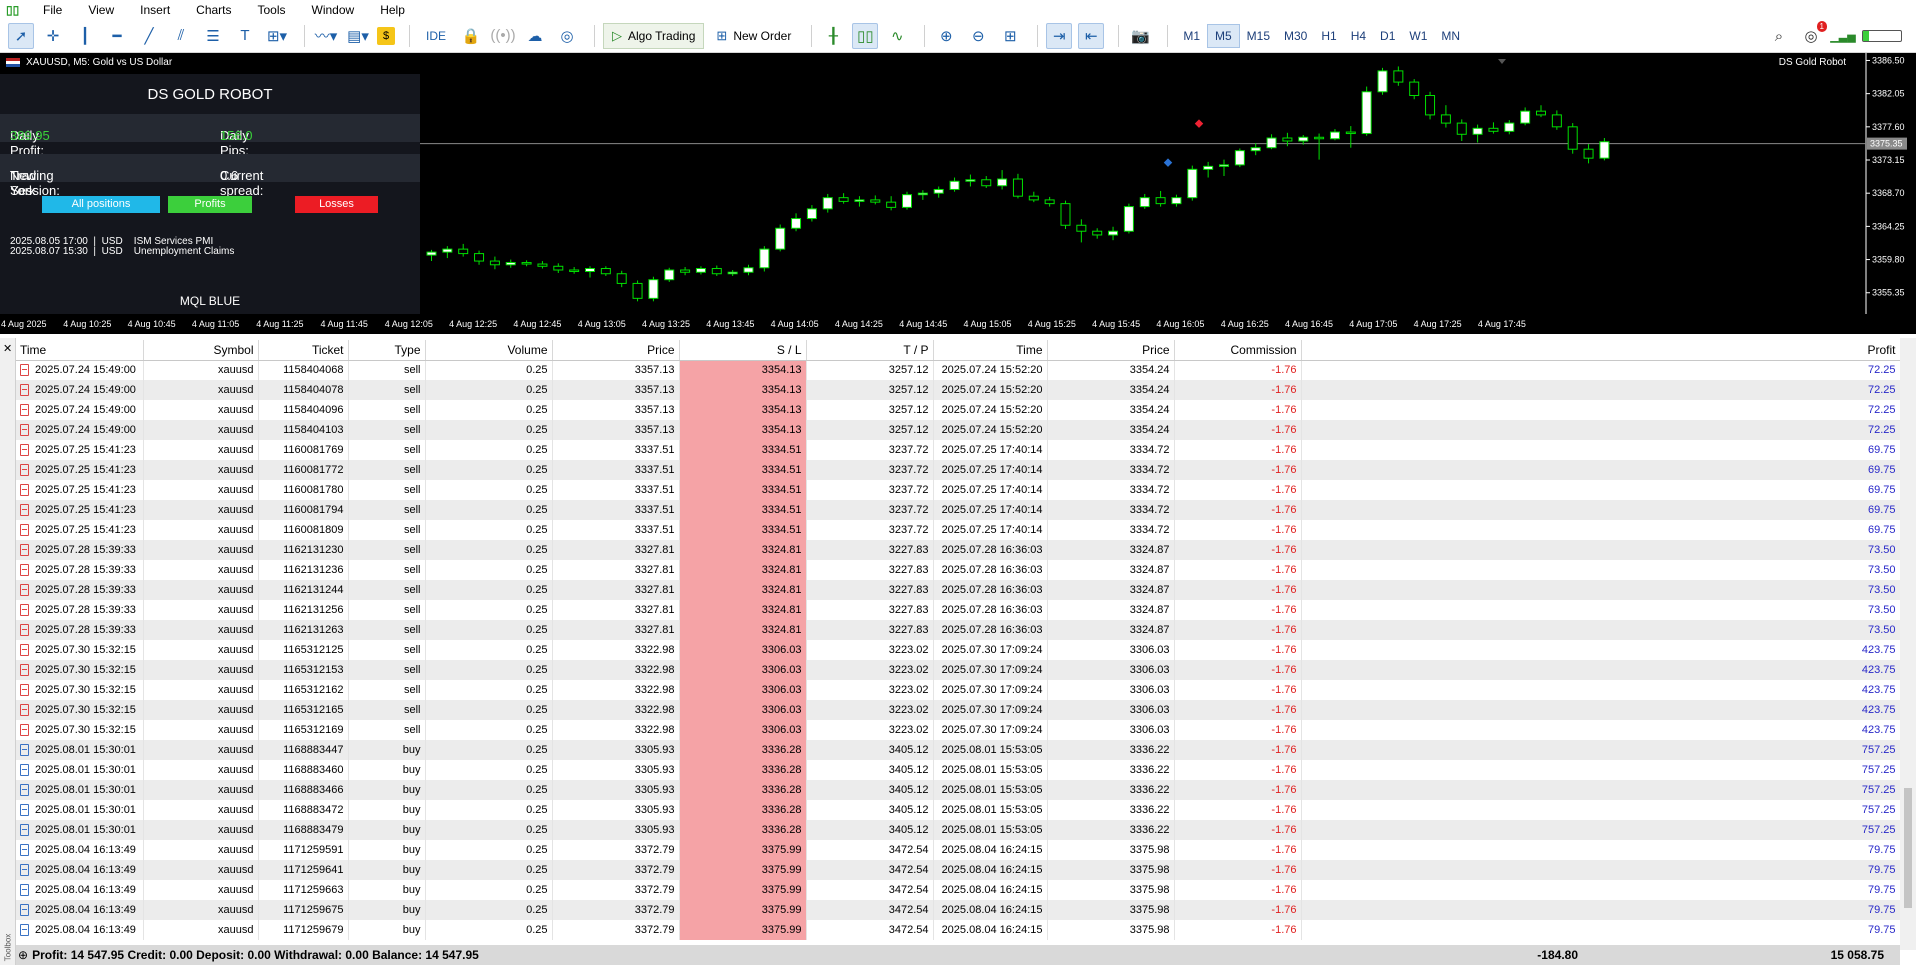  What do you see at coordinates (272, 10) in the screenshot?
I see `menu-tools: Tools` at bounding box center [272, 10].